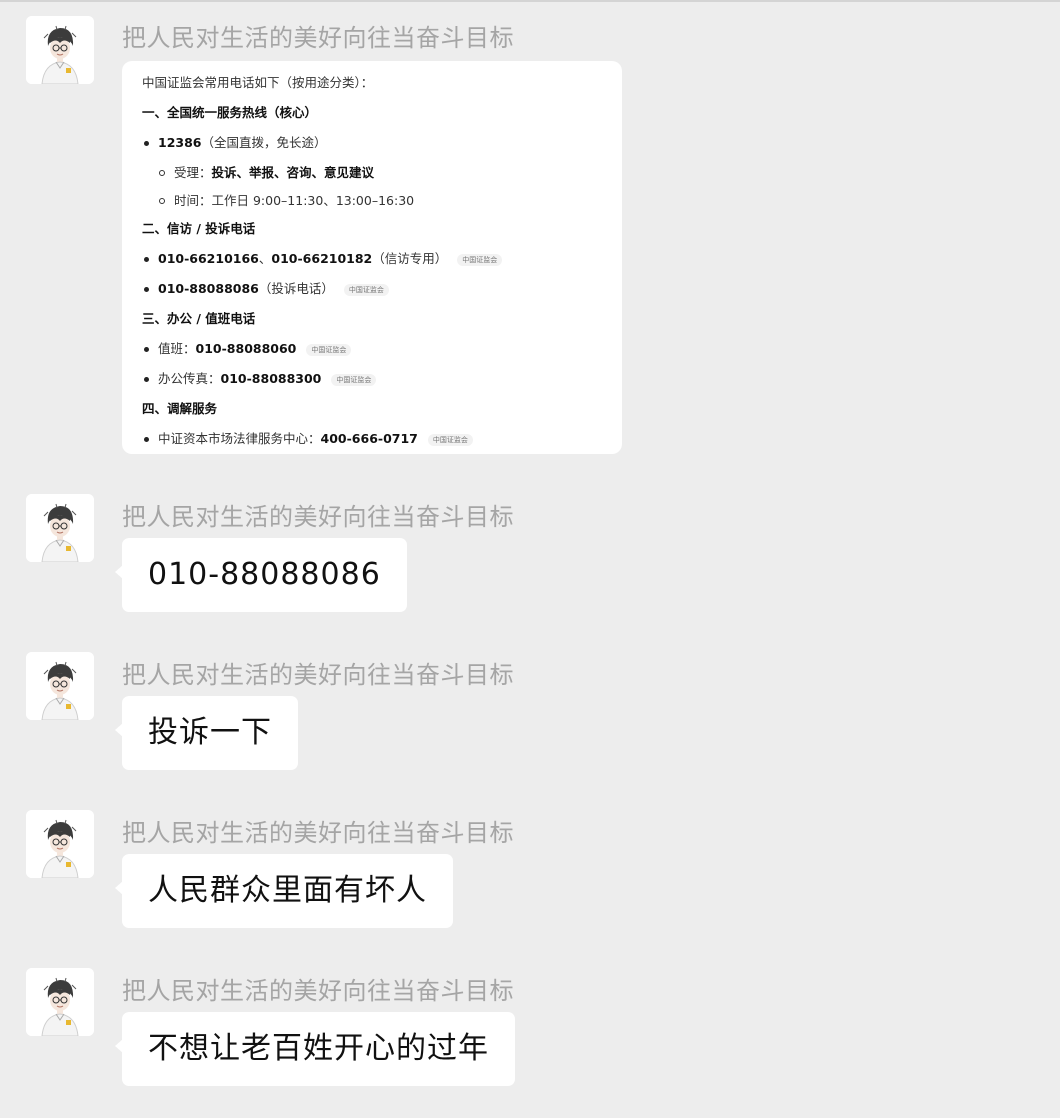  Describe the element at coordinates (199, 228) in the screenshot. I see `card-heading-2: 二、信访 / 投诉电话` at that location.